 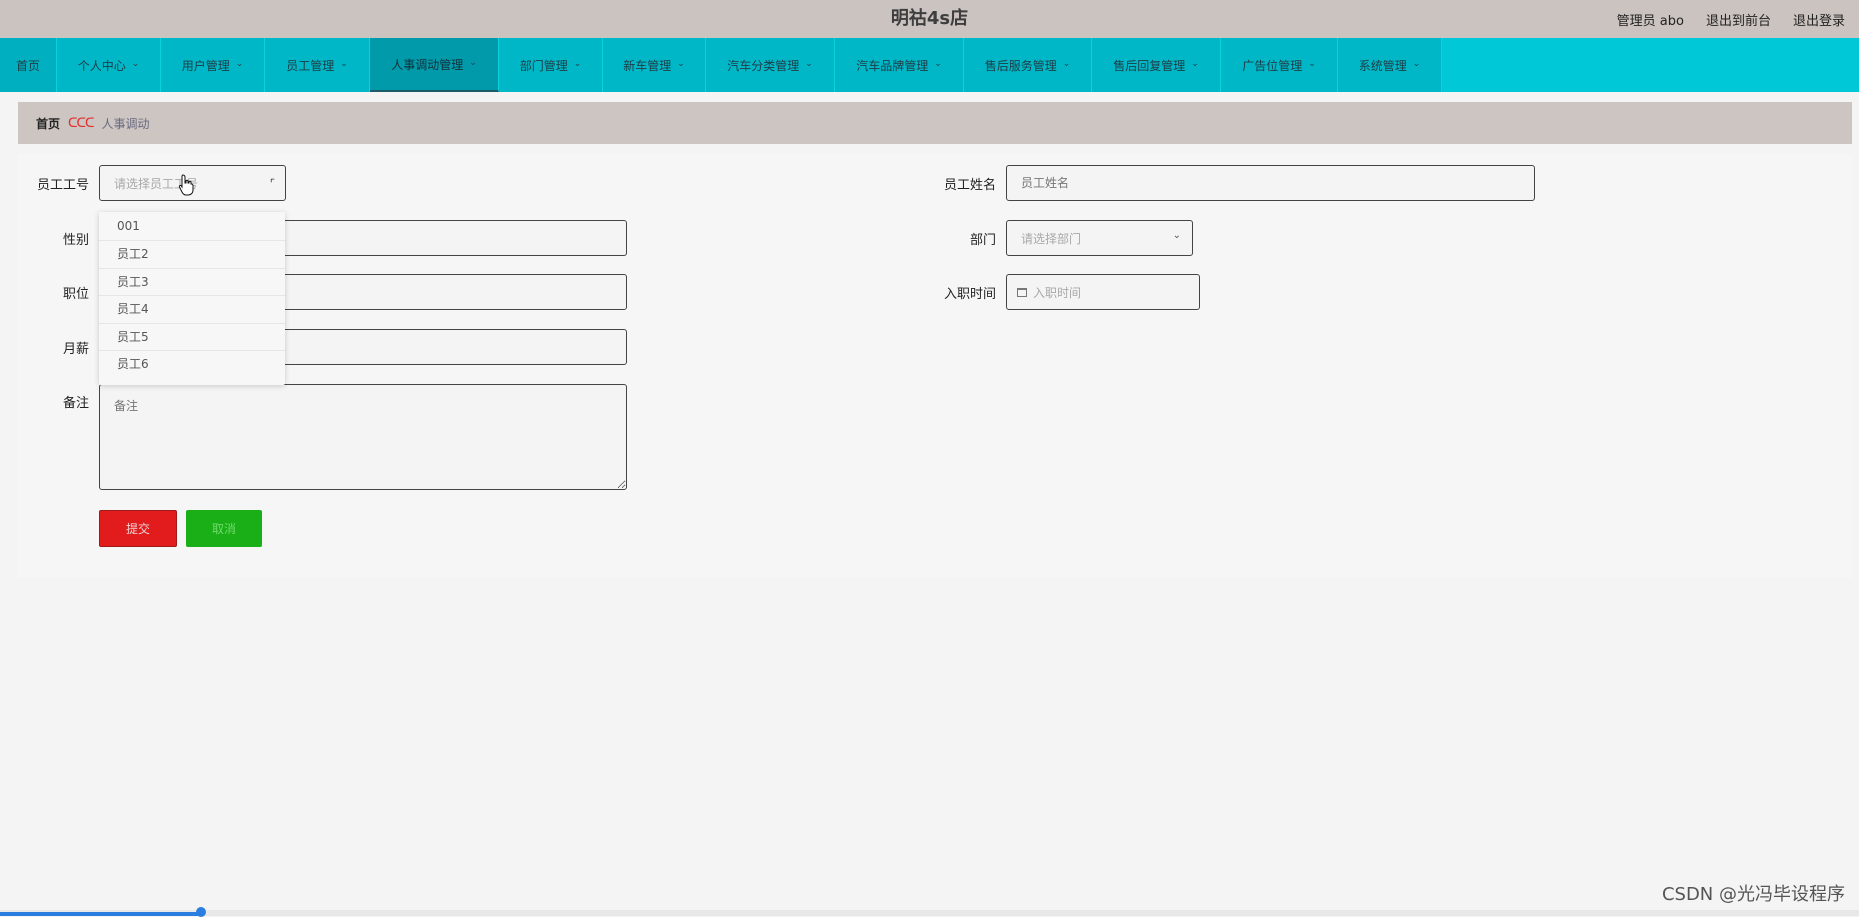 I want to click on nav-label: 个人中心, so click(x=101, y=65).